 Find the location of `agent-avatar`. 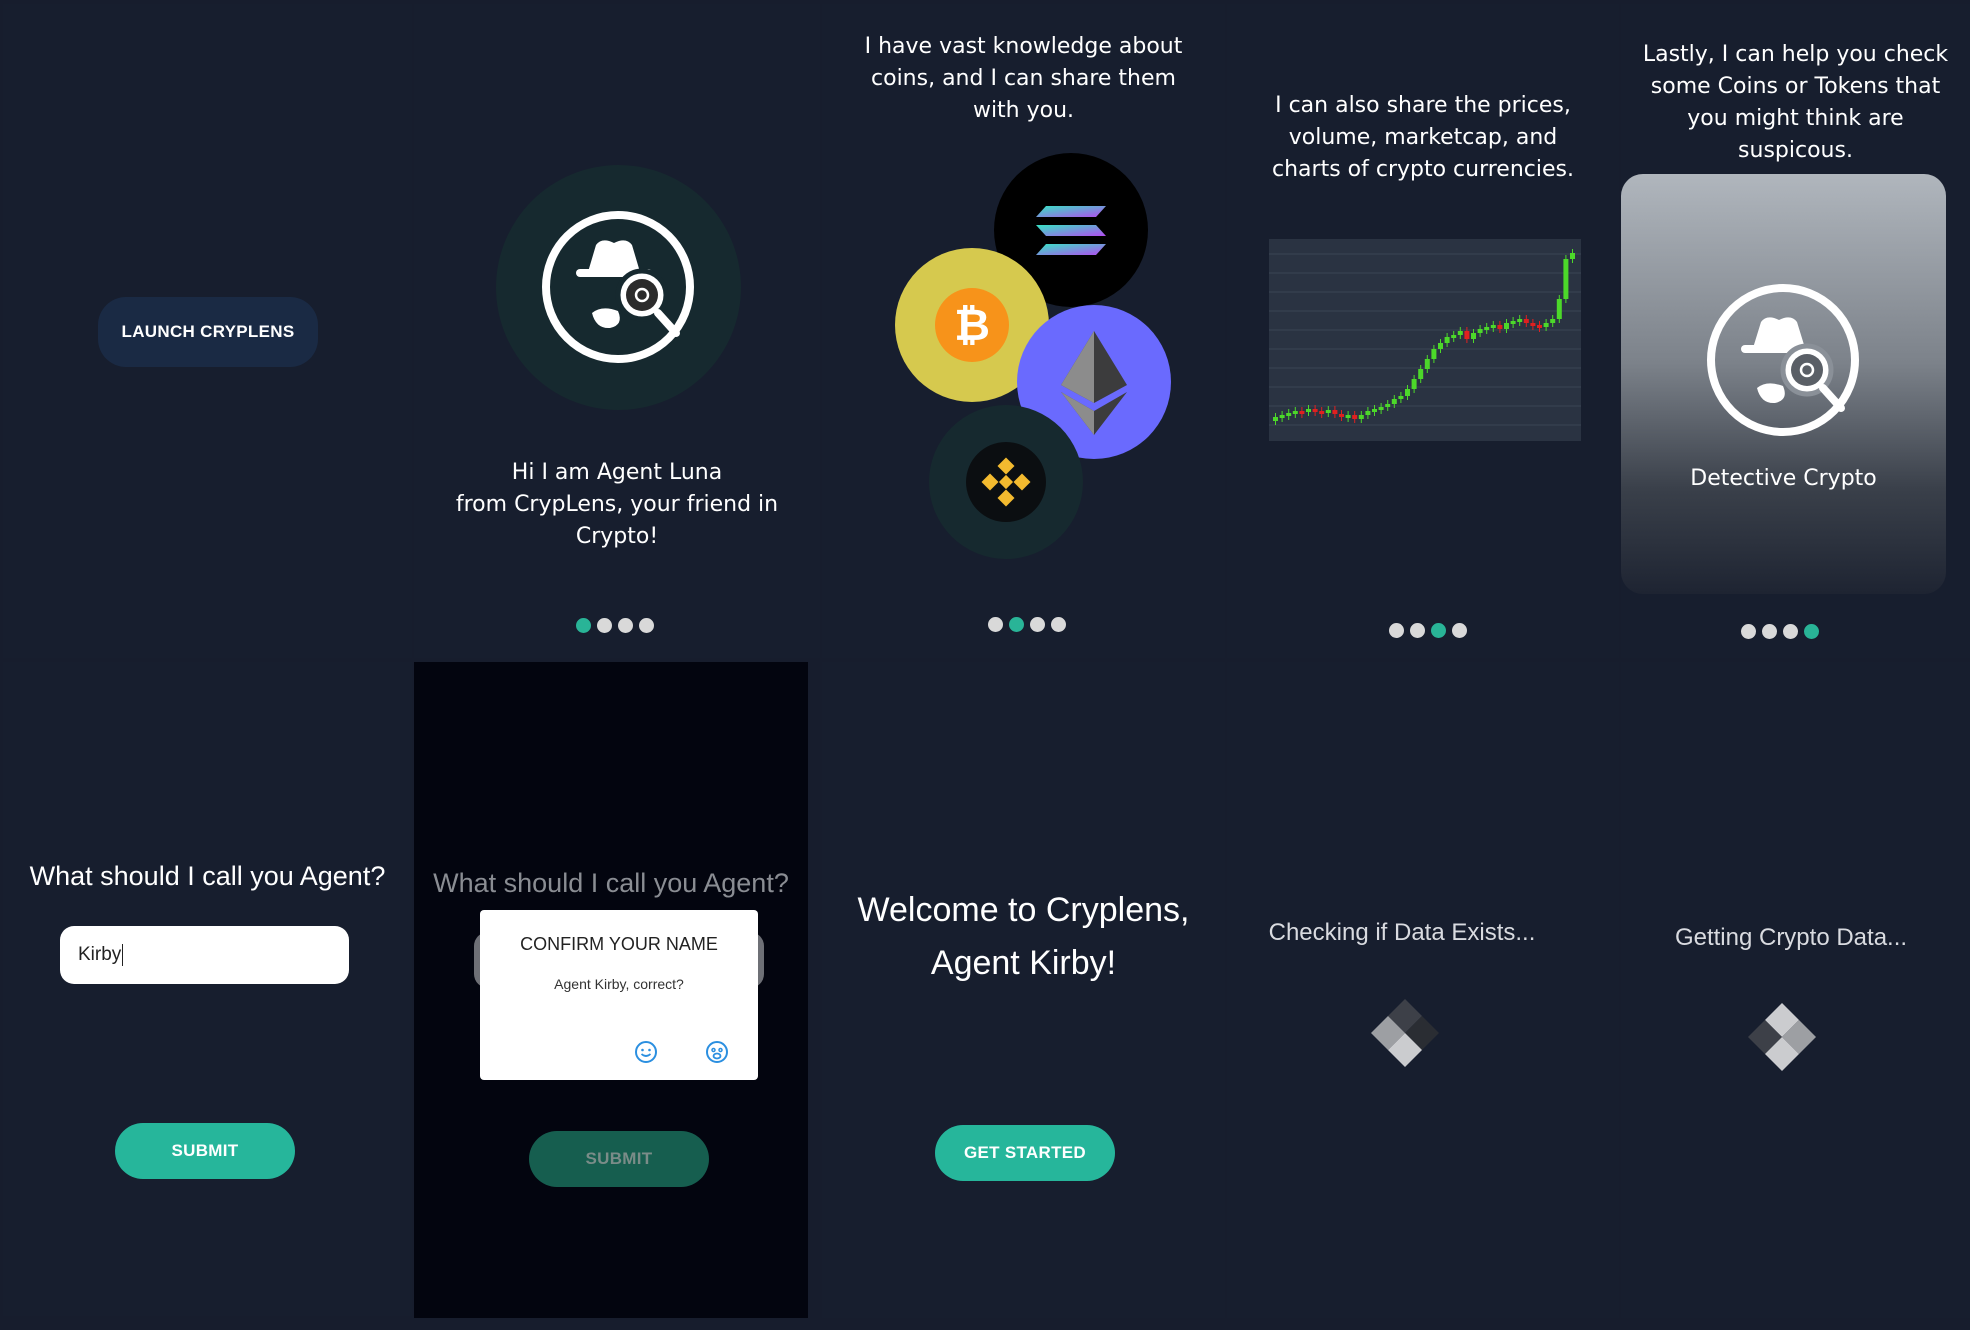

agent-avatar is located at coordinates (618, 287).